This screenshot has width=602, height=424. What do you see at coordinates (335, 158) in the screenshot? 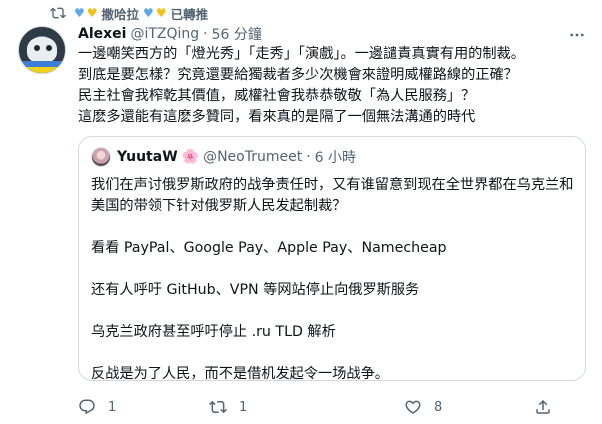
I see `quoted-timestamp: 6 小時` at bounding box center [335, 158].